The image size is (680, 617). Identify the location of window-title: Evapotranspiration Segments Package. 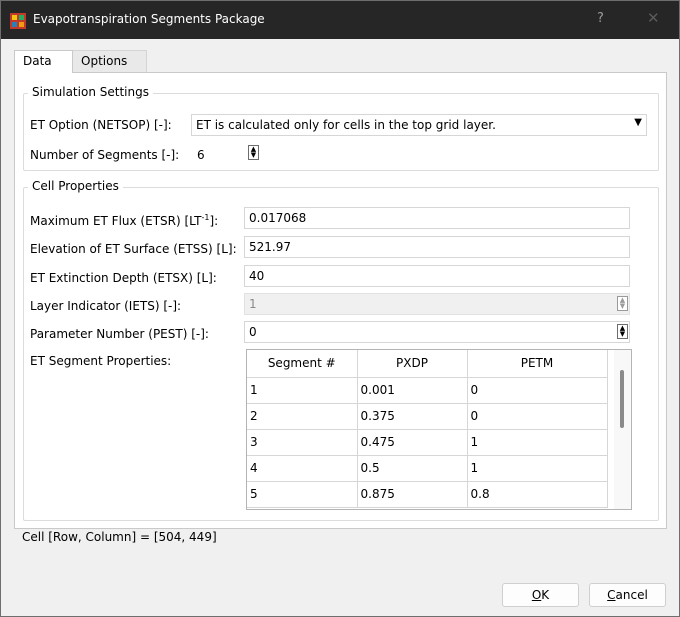
(149, 19).